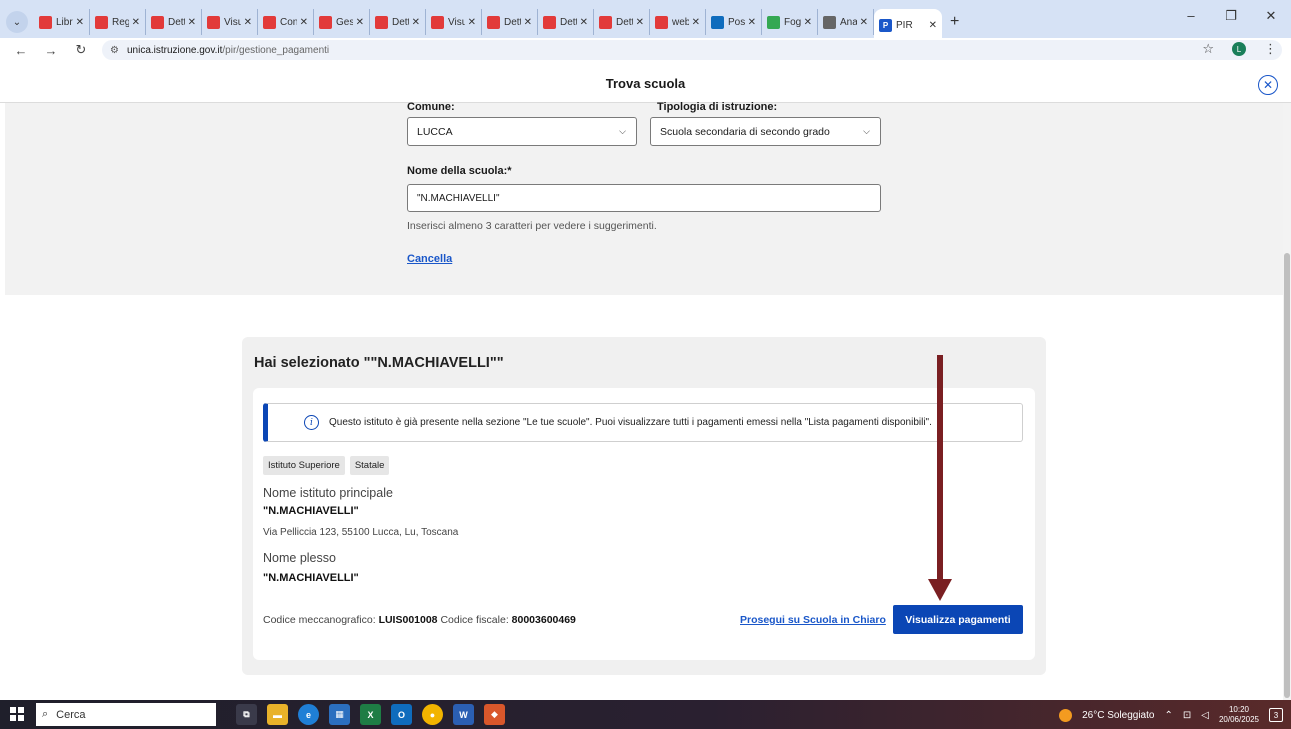  What do you see at coordinates (17, 714) in the screenshot?
I see `windows-start-icon` at bounding box center [17, 714].